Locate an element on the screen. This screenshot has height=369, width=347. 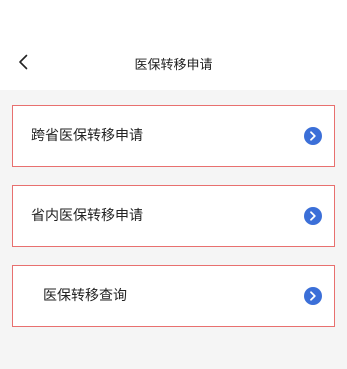
menu-item-label: 跨省医保转移申请 is located at coordinates (87, 136).